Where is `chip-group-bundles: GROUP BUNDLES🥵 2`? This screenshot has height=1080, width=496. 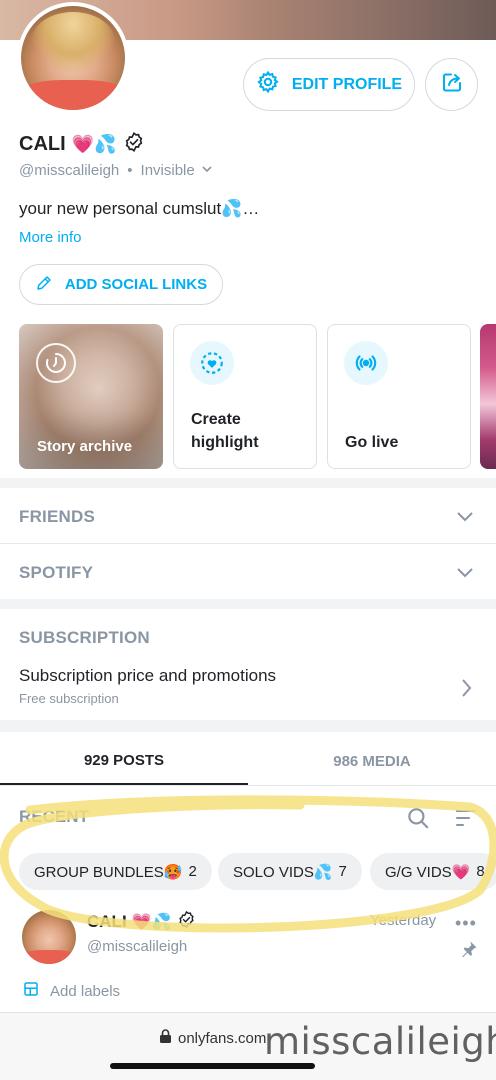
chip-group-bundles: GROUP BUNDLES🥵 2 is located at coordinates (115, 871).